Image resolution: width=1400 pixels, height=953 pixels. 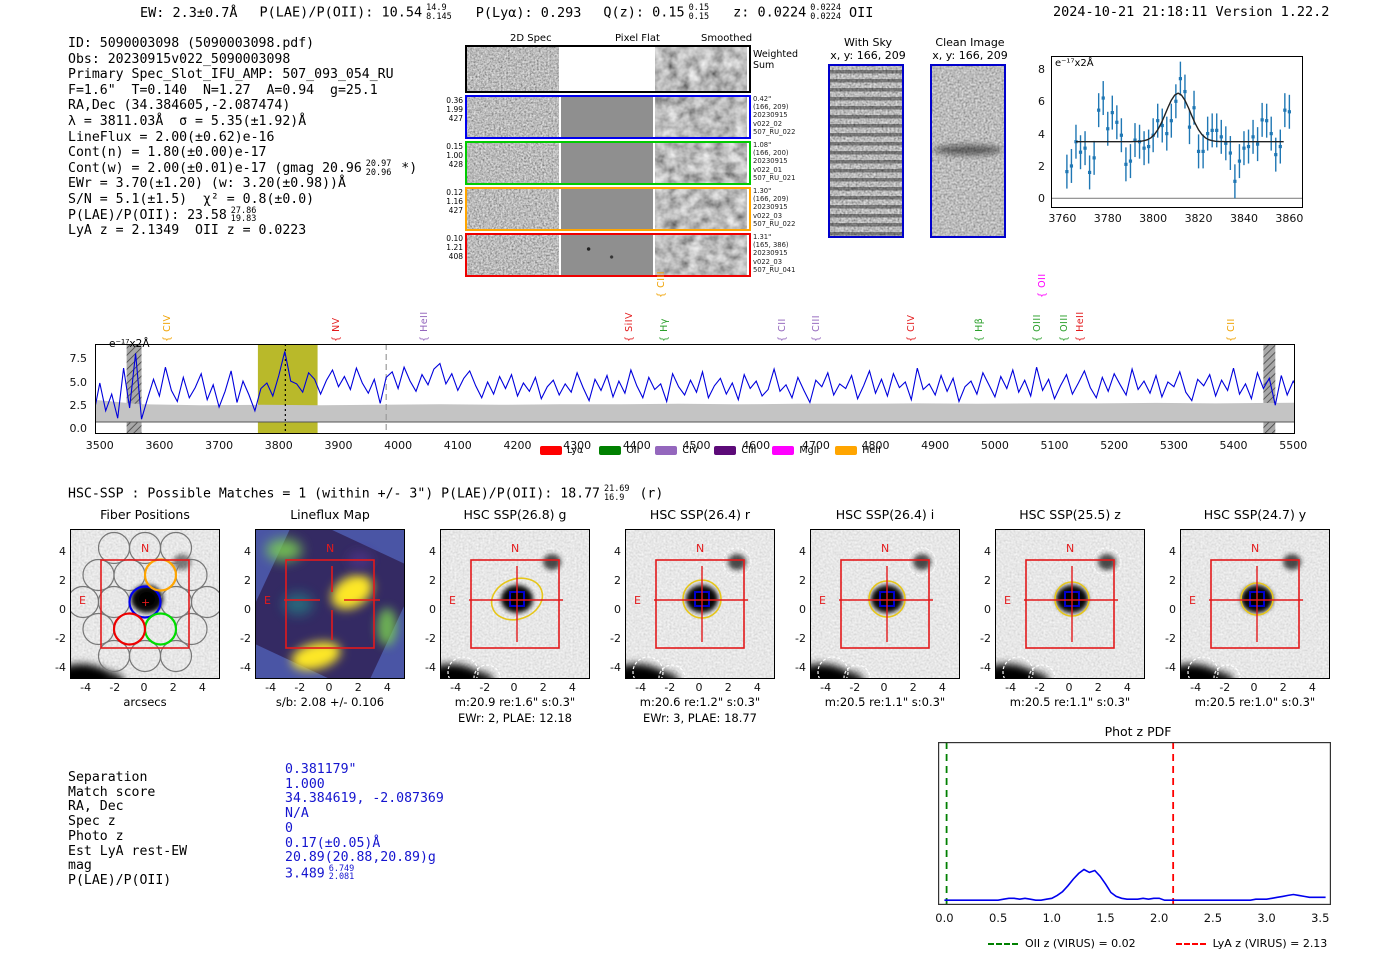 I want to click on cutout-y-tick: 0, so click(x=802, y=609).